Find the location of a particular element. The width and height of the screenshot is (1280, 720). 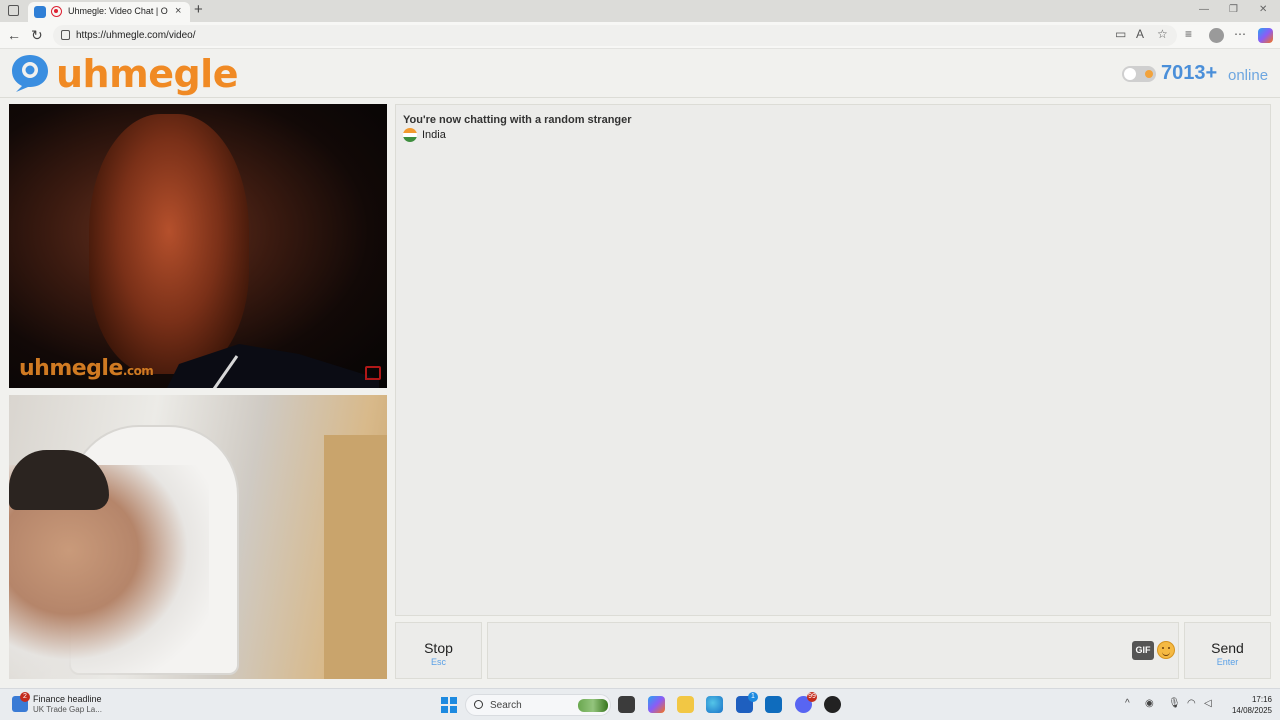

start-windows-icon is located at coordinates (449, 705).